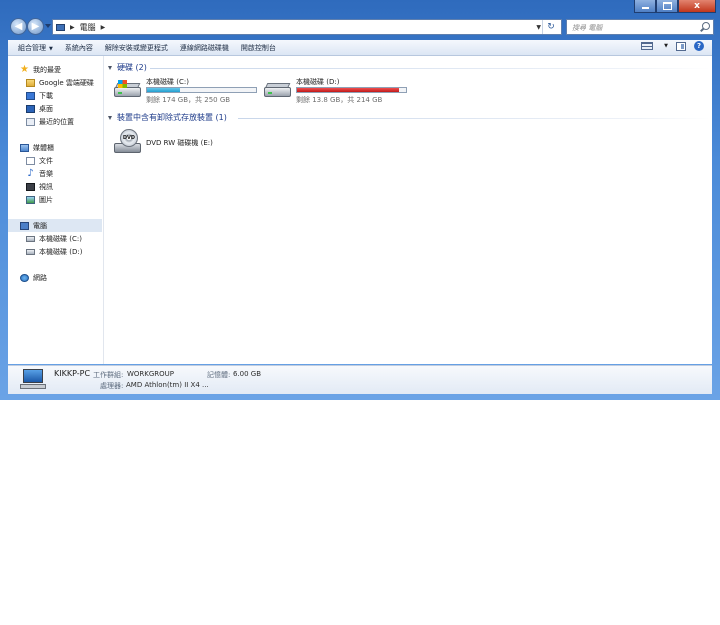 Image resolution: width=720 pixels, height=625 pixels. I want to click on nav-drive-c: 本機磁碟 (C:), so click(64, 238).